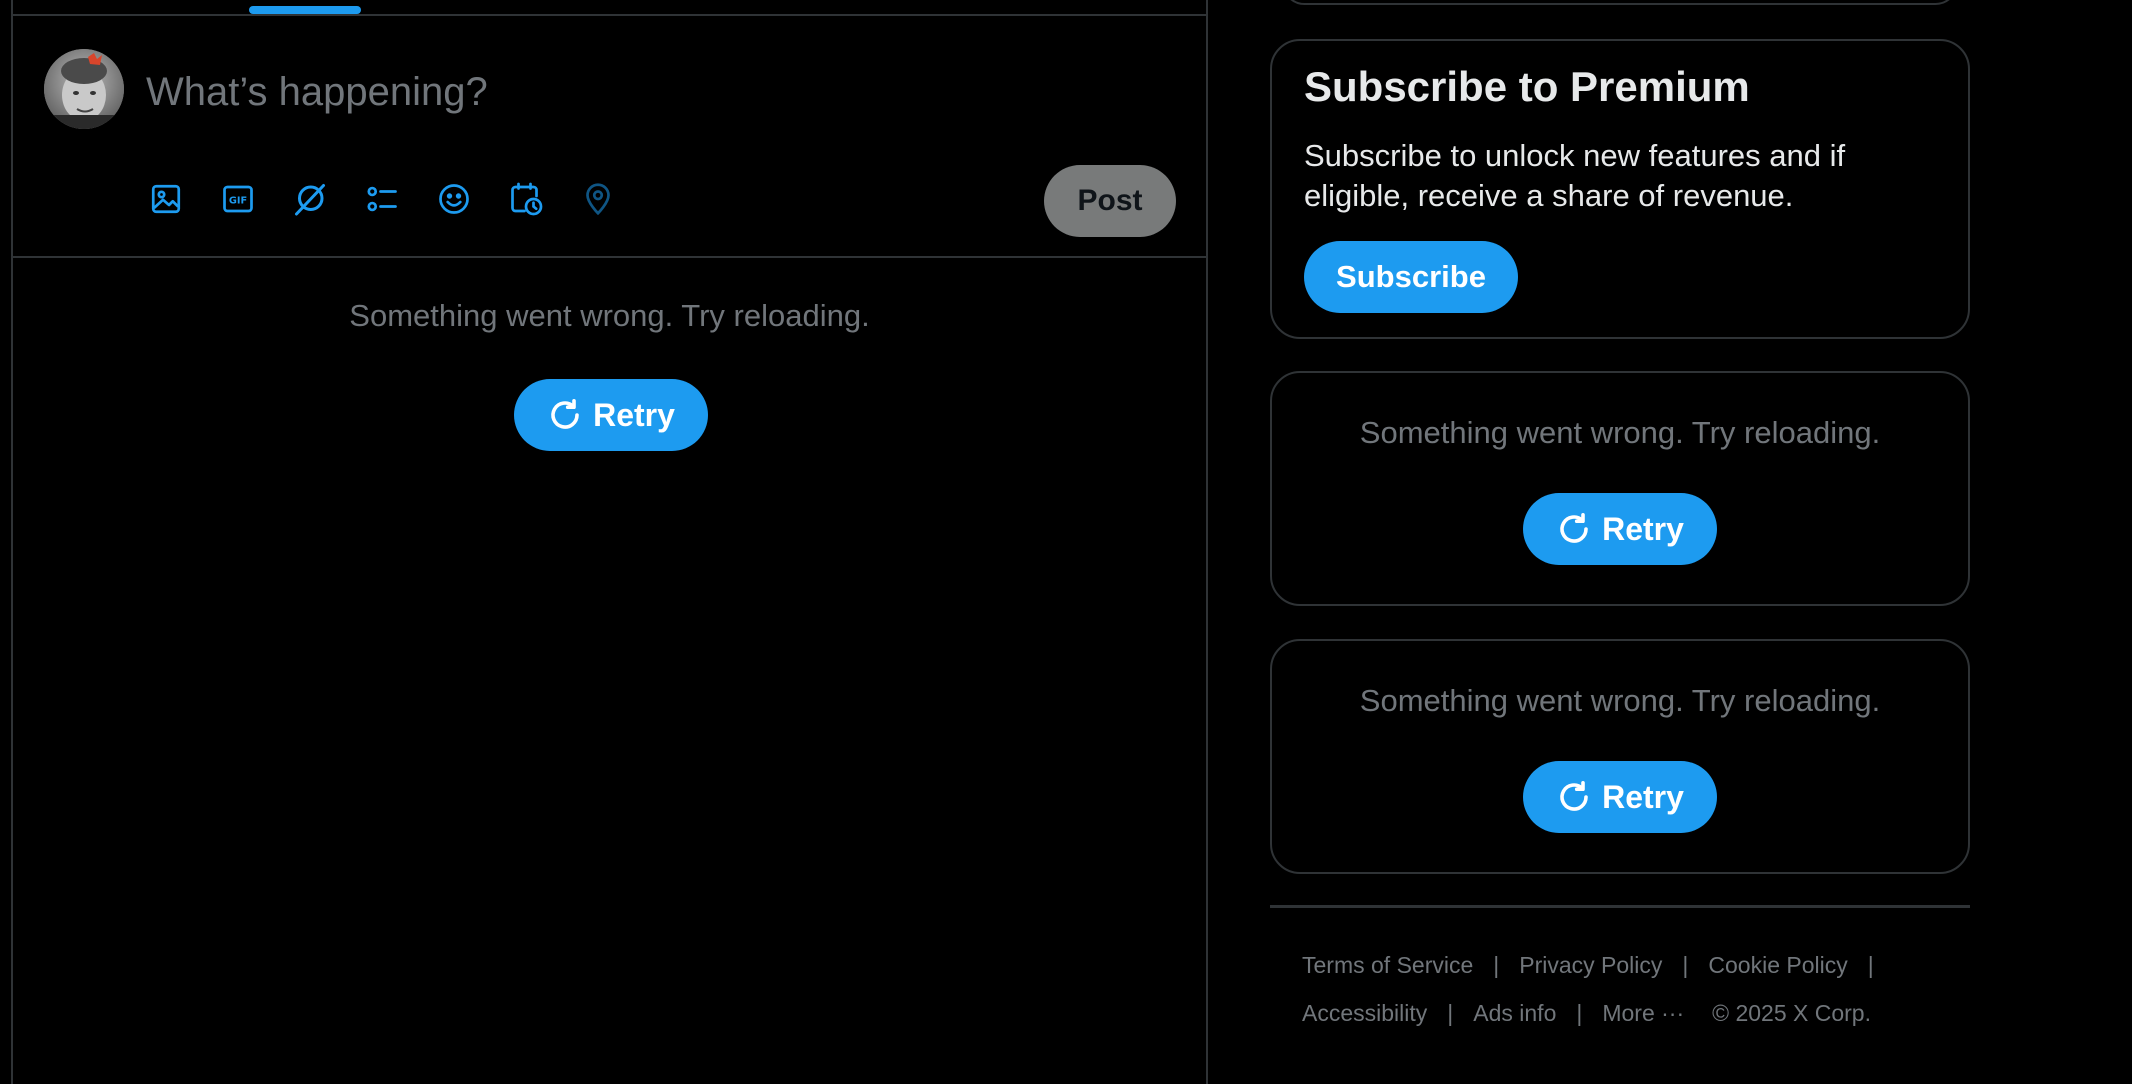 This screenshot has width=2132, height=1084. What do you see at coordinates (1620, 2) in the screenshot?
I see `previous-card-edge` at bounding box center [1620, 2].